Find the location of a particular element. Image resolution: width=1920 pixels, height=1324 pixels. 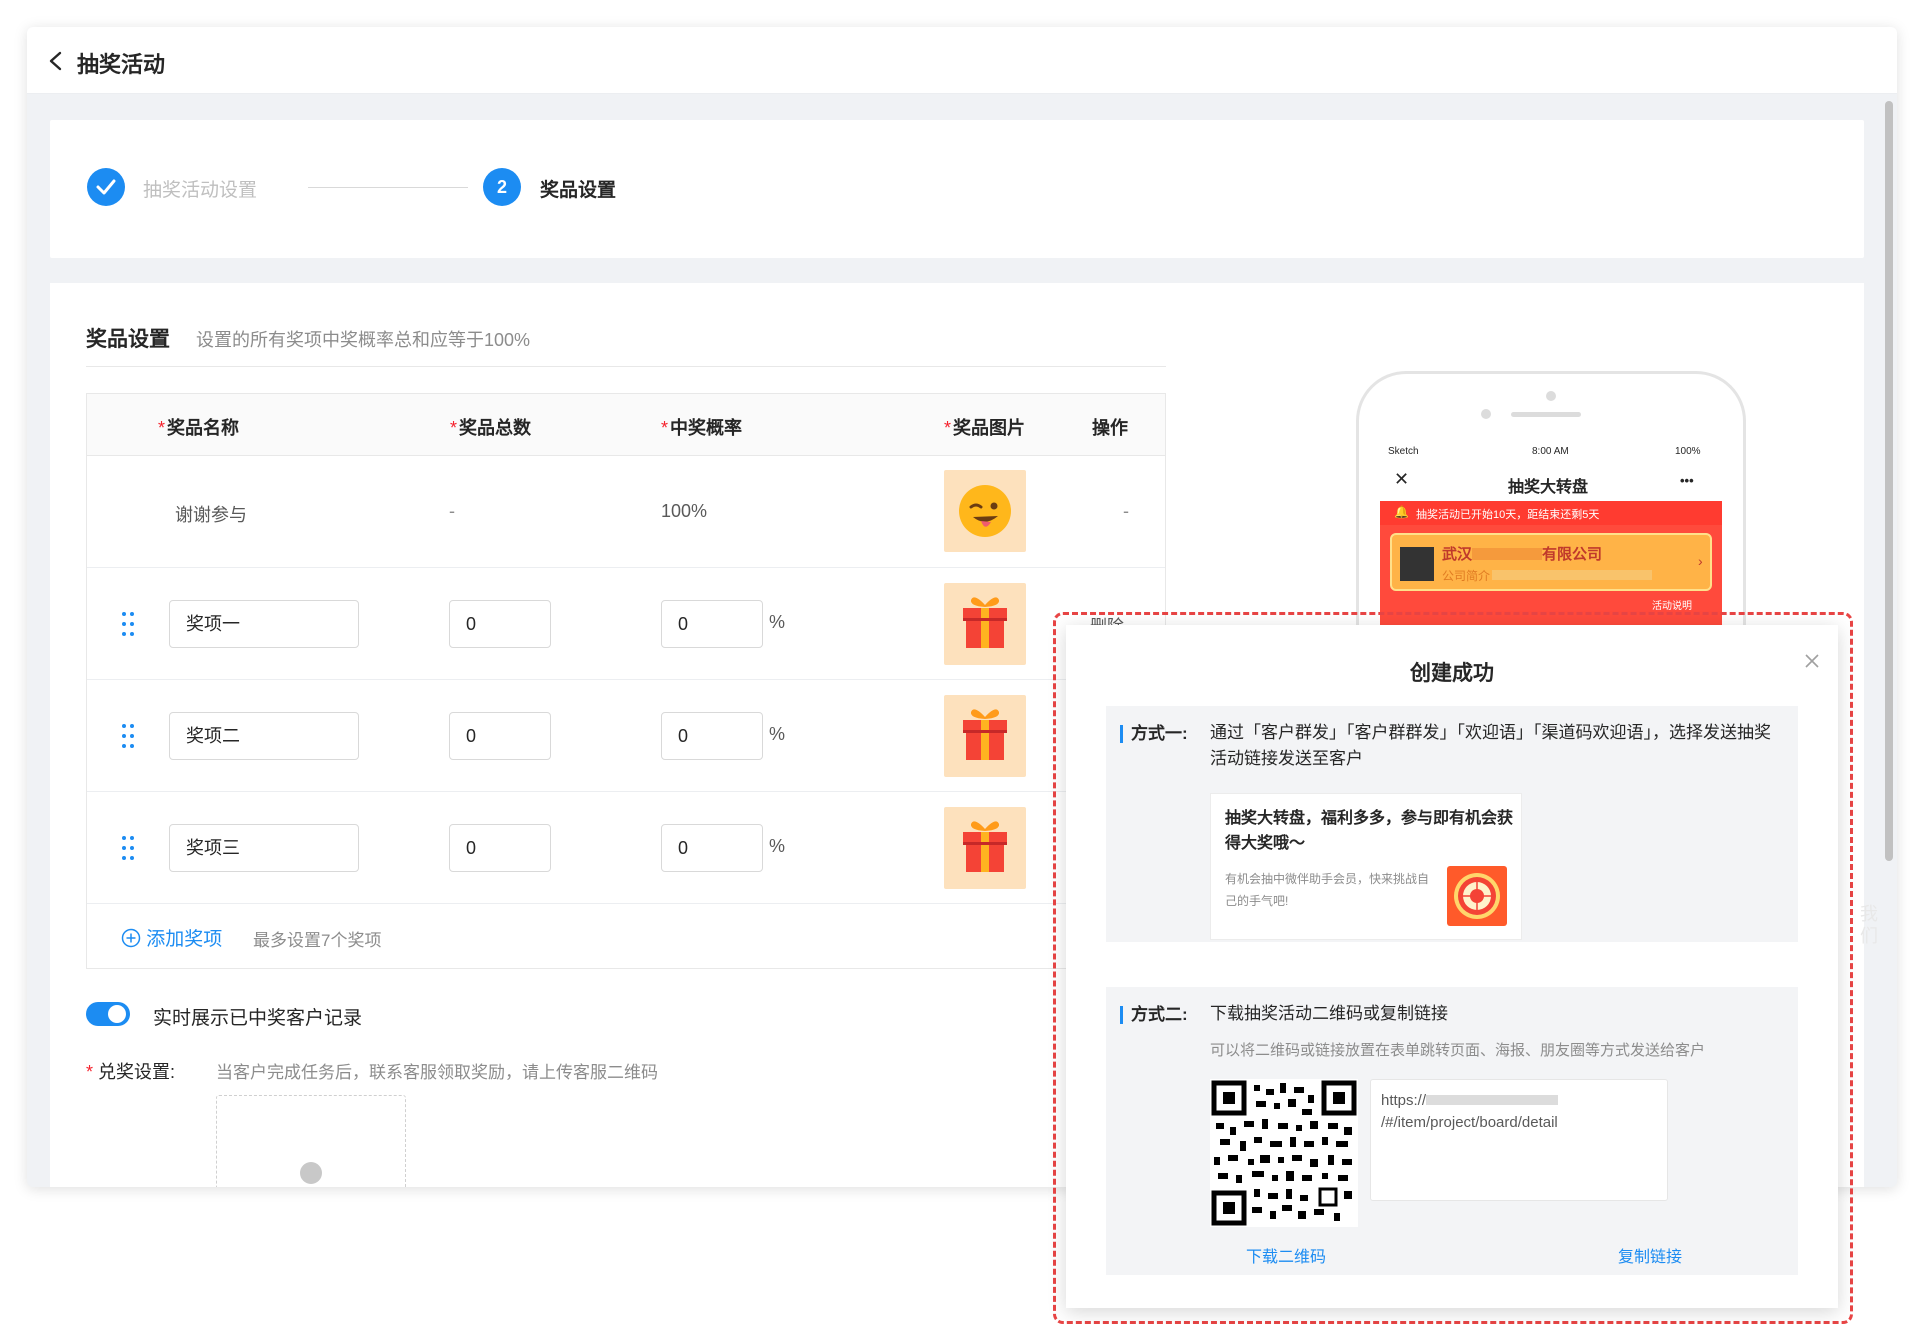

phone-camera is located at coordinates (1551, 396).